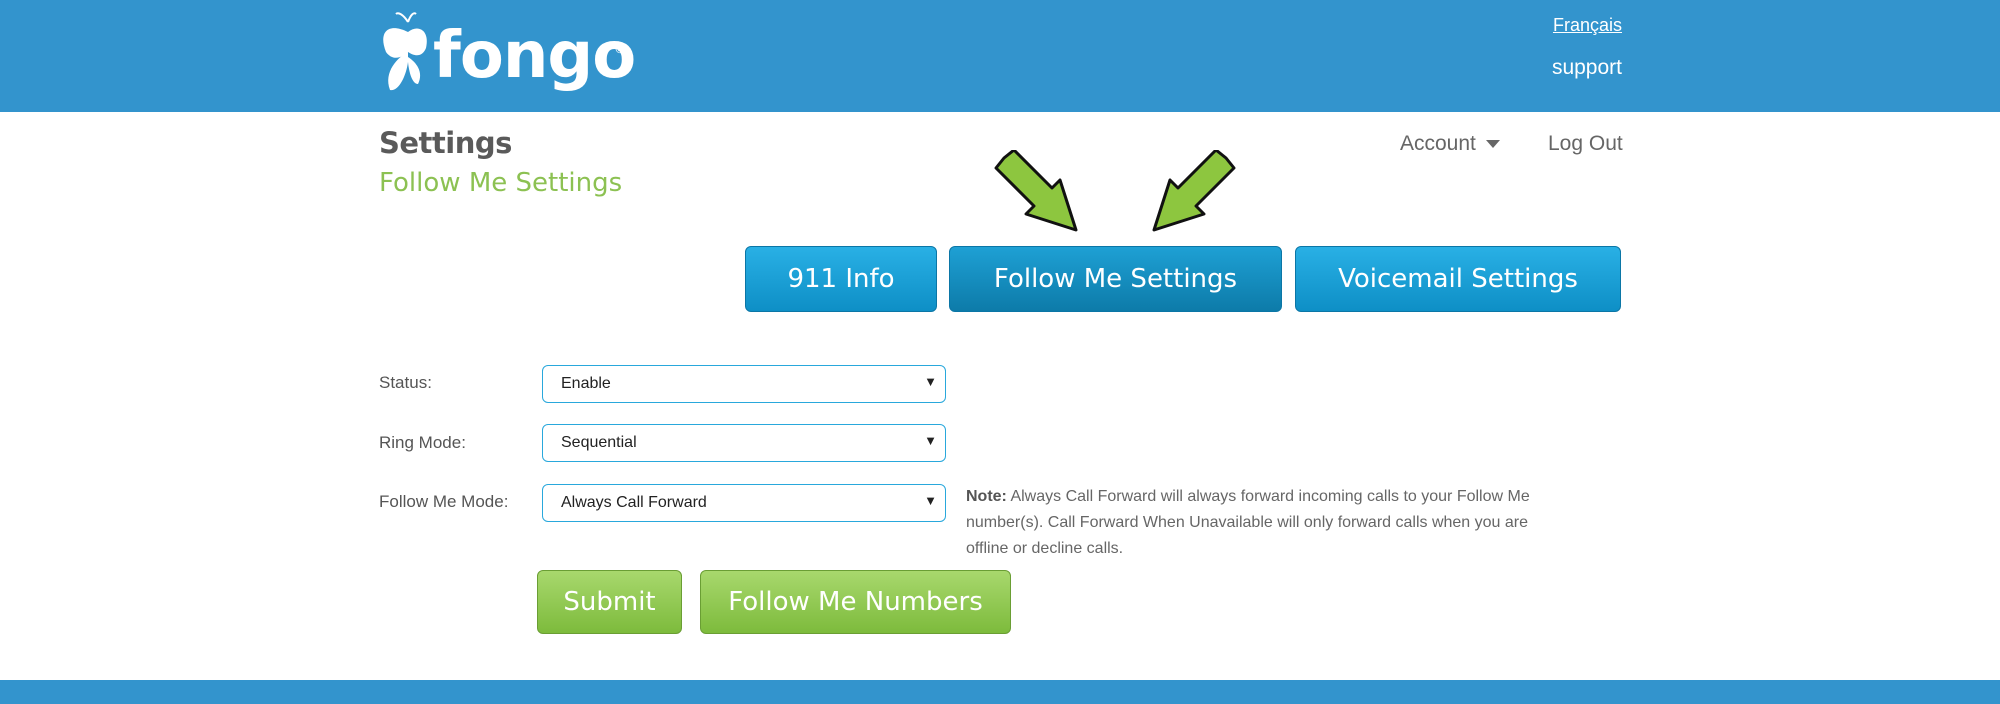 This screenshot has width=2000, height=704. I want to click on annotation-arrows, so click(1115, 191).